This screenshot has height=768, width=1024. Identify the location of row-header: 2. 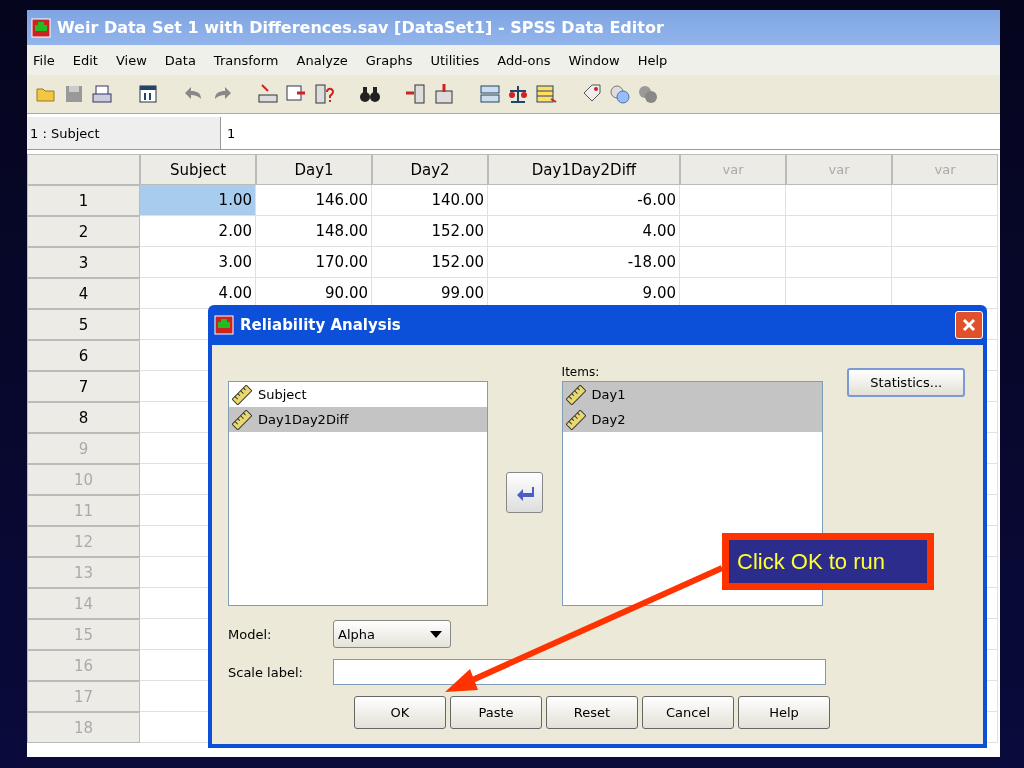
(83, 231).